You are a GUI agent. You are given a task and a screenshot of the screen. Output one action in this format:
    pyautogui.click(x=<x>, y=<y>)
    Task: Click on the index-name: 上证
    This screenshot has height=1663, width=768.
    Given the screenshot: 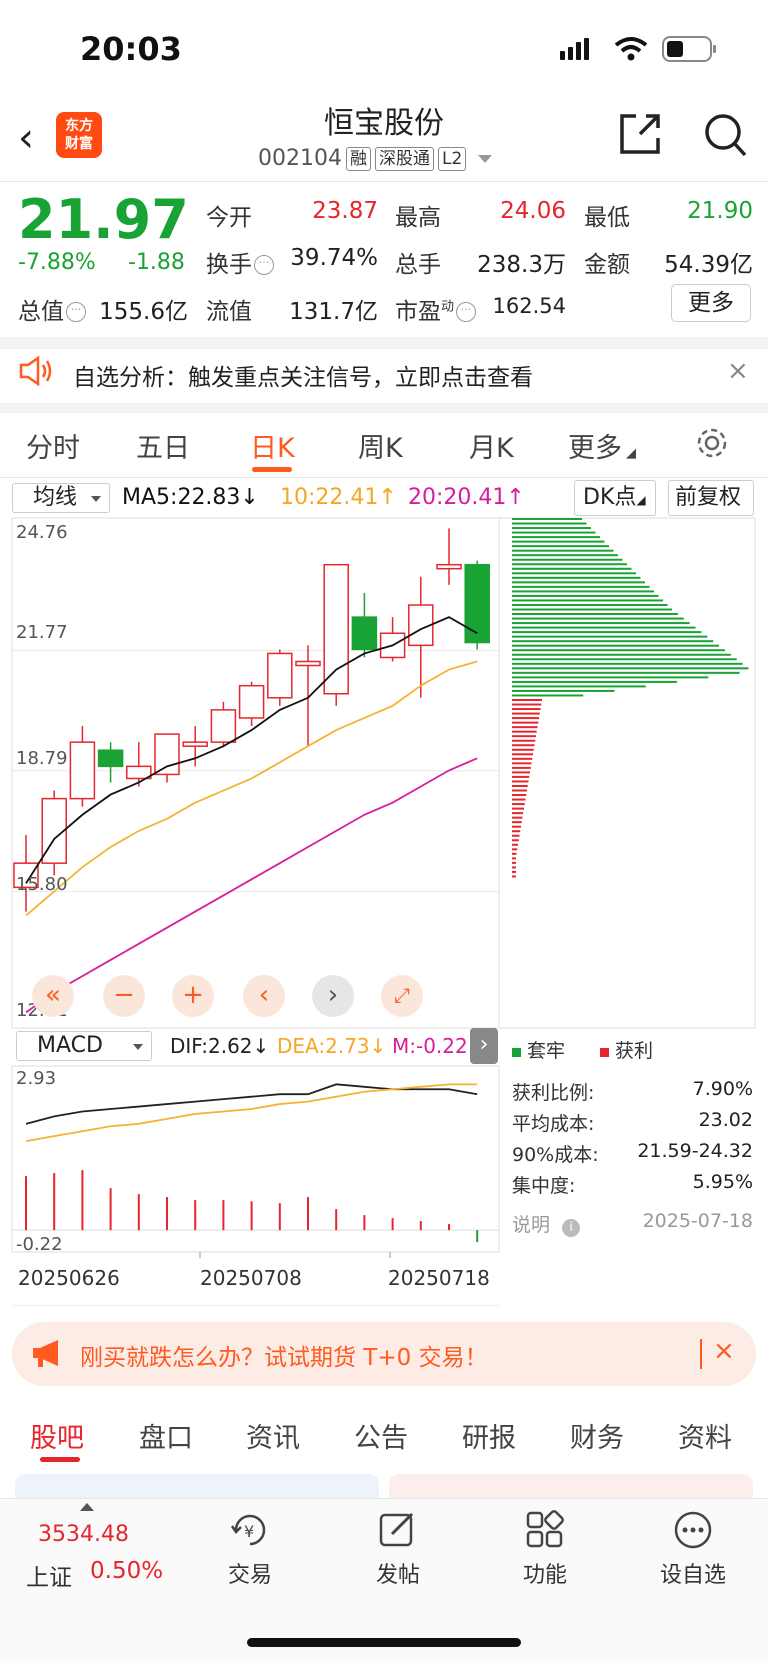 What is the action you would take?
    pyautogui.click(x=49, y=1575)
    